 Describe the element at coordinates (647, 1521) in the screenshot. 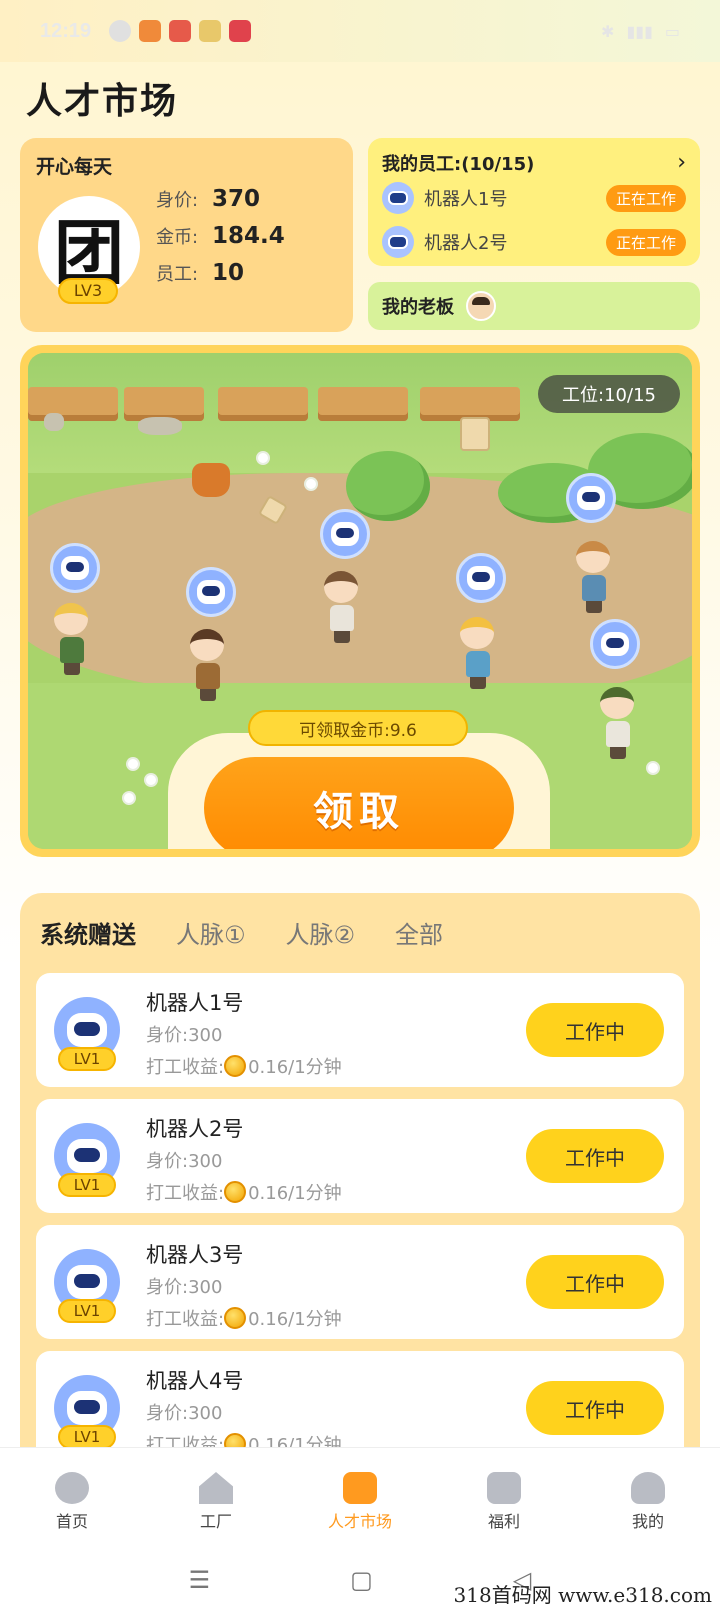

I see `nav-label: 我的` at that location.